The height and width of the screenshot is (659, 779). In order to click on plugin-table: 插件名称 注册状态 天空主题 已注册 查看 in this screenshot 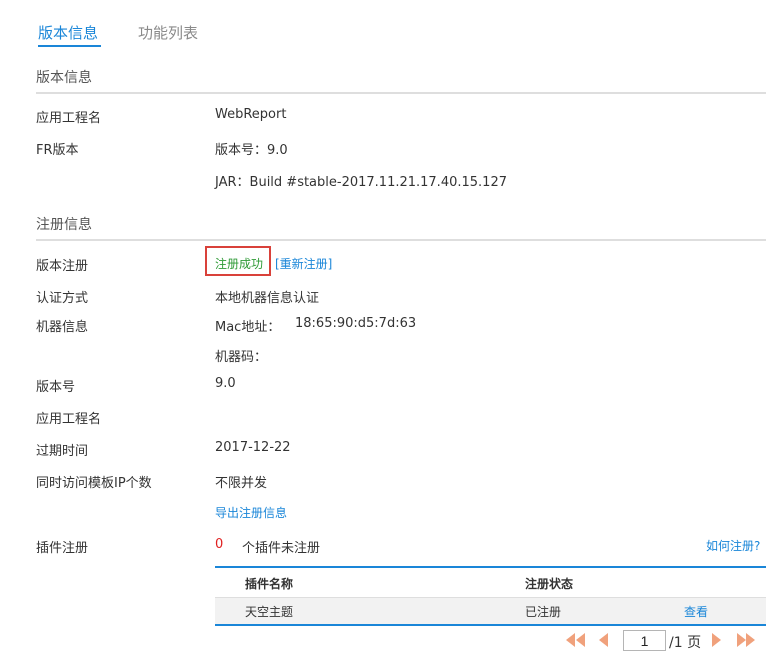, I will do `click(490, 596)`.